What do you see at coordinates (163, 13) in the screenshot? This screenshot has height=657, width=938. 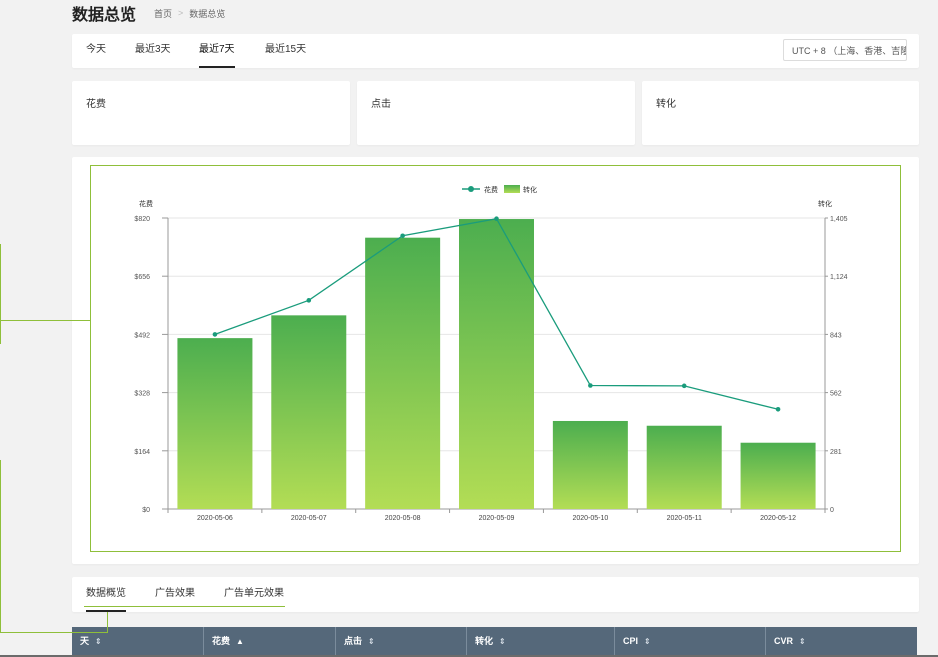 I see `breadcrumb-home: 首页` at bounding box center [163, 13].